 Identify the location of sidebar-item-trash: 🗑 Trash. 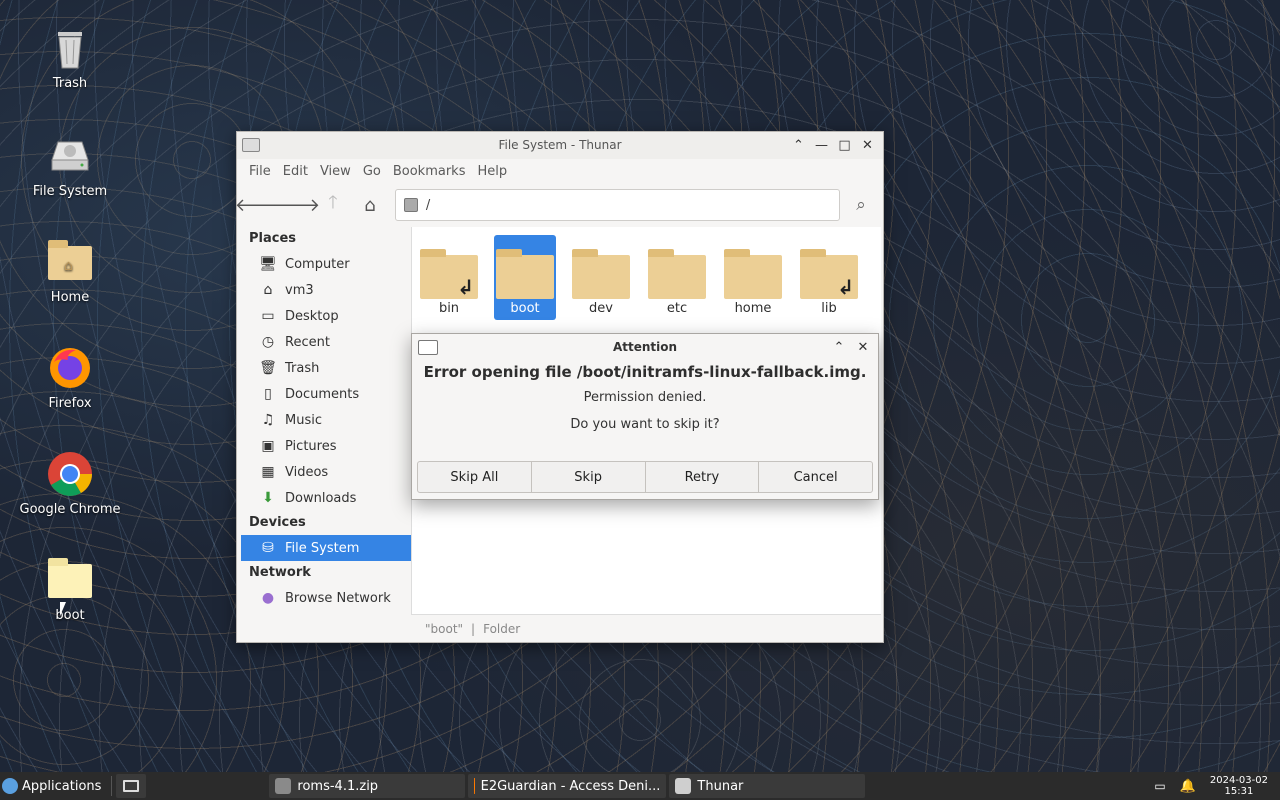
(326, 368).